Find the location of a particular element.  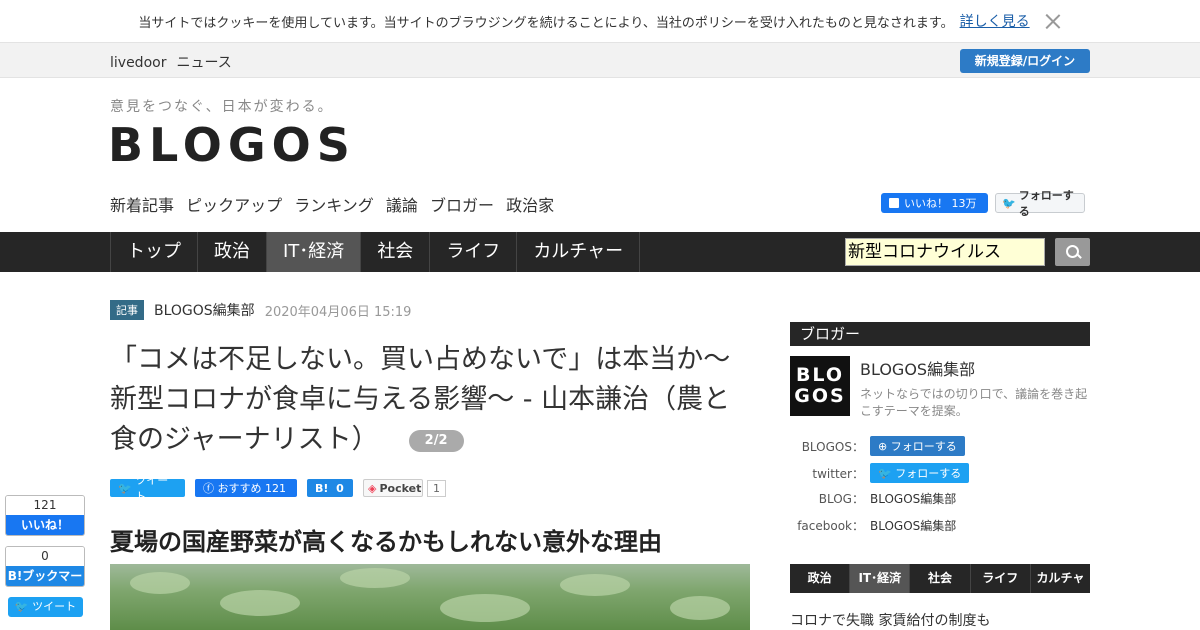

site-tagline: 意見をつなぐ、日本が変わる。 is located at coordinates (222, 107).